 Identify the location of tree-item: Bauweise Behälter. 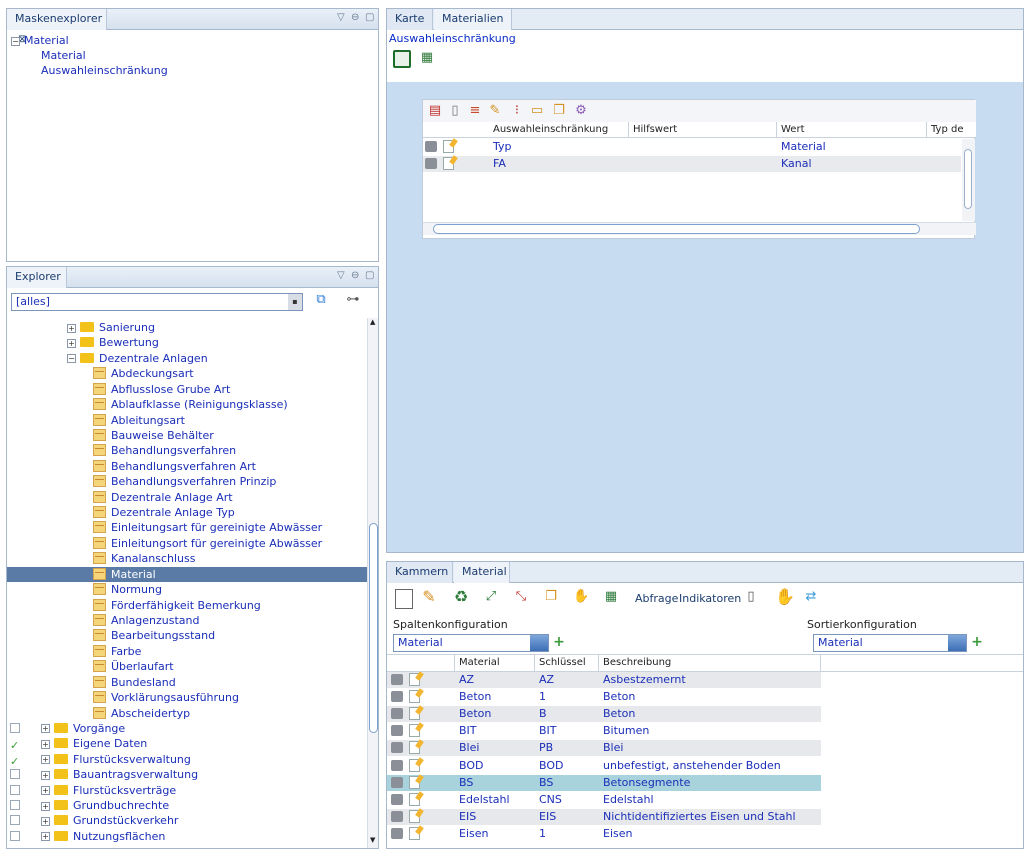
(187, 435).